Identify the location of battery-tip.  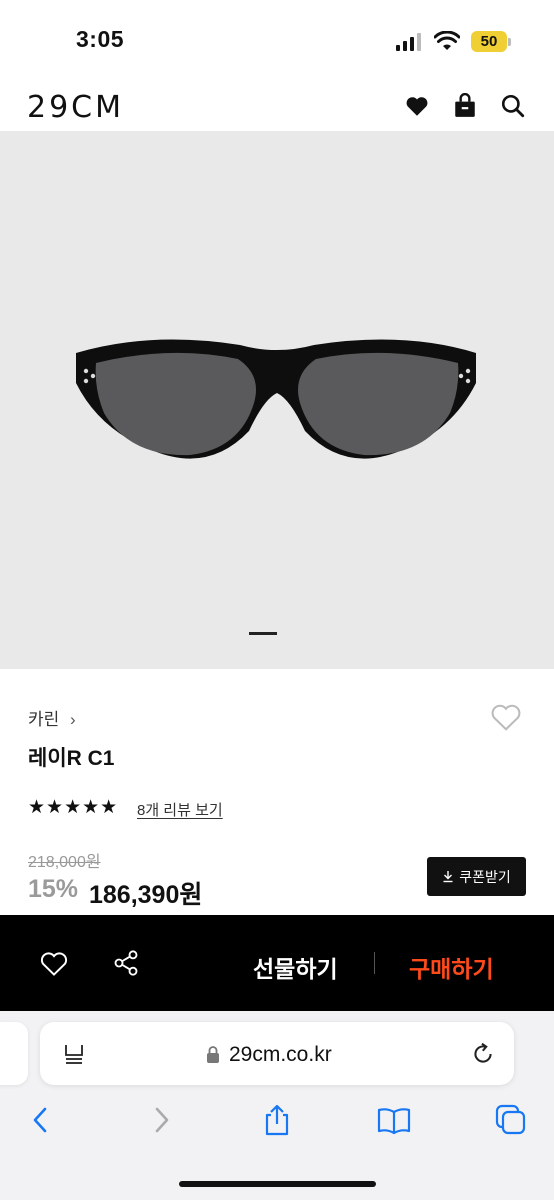
(509, 42).